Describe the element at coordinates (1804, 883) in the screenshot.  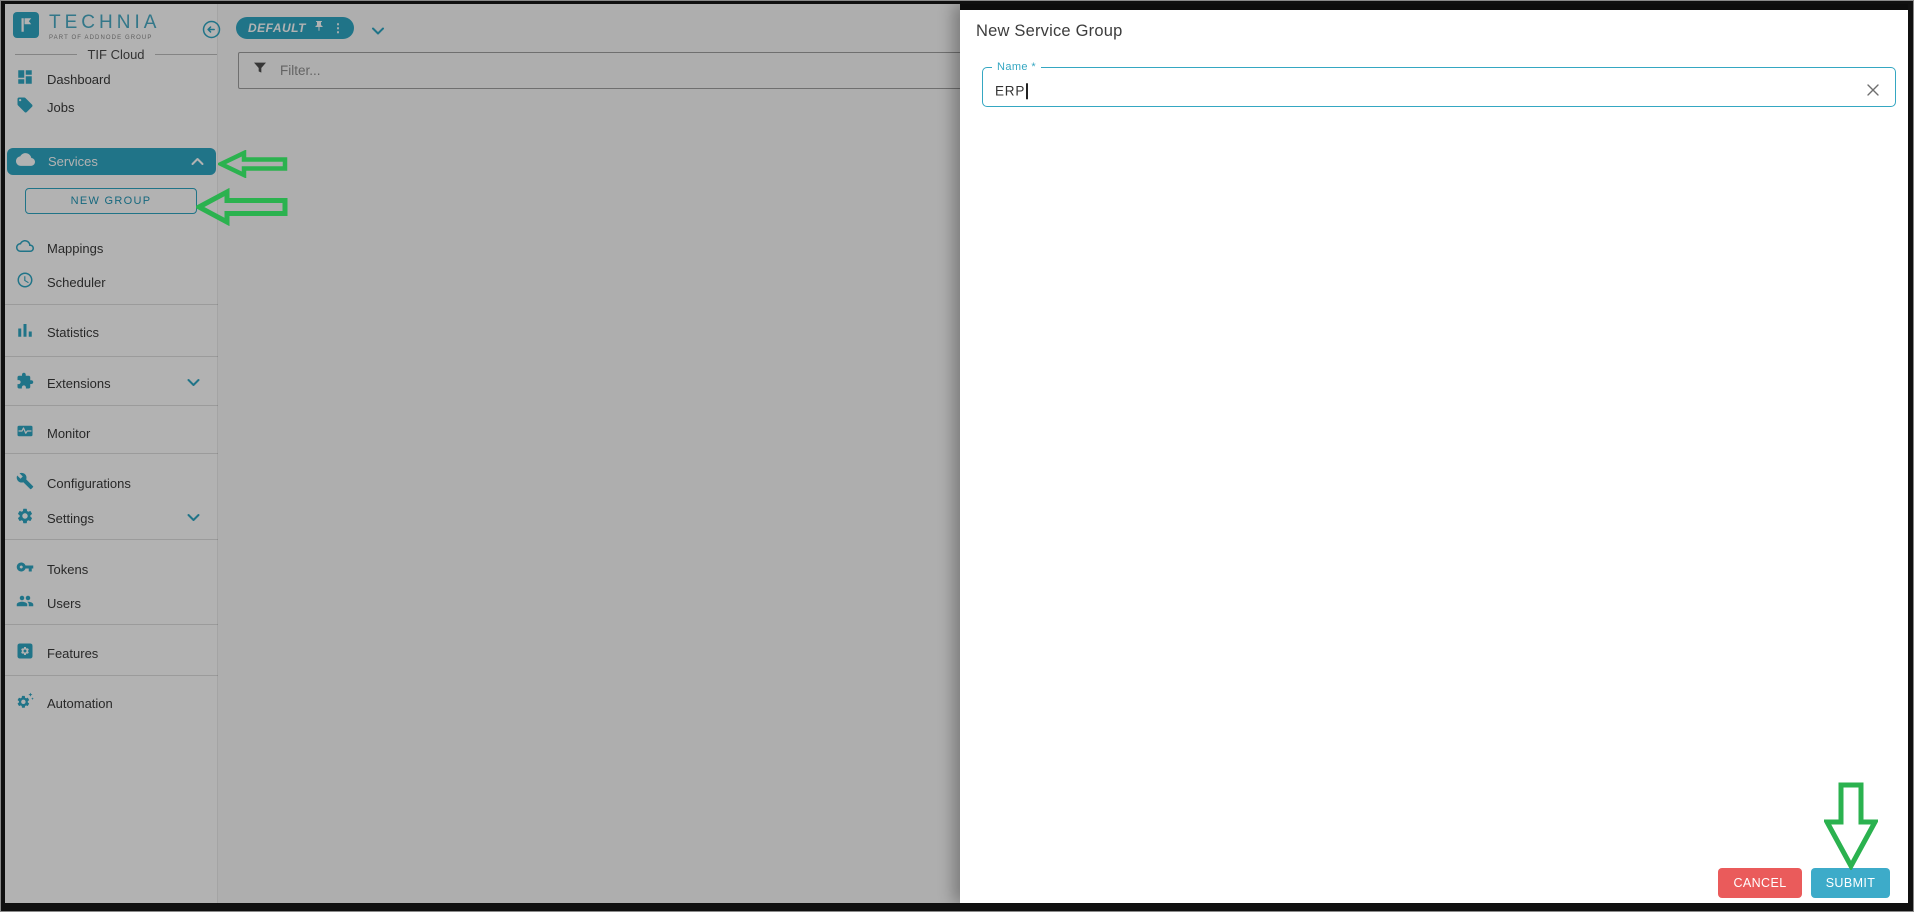
I see `drawer-footer: CANCEL SUBMIT` at that location.